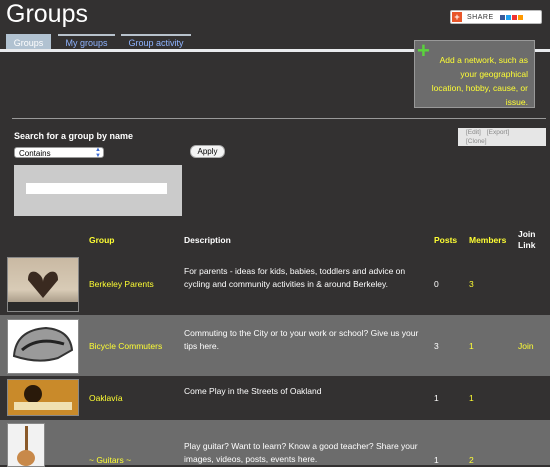  Describe the element at coordinates (59, 153) in the screenshot. I see `search-mode-select: Contains ▲ ▼` at that location.